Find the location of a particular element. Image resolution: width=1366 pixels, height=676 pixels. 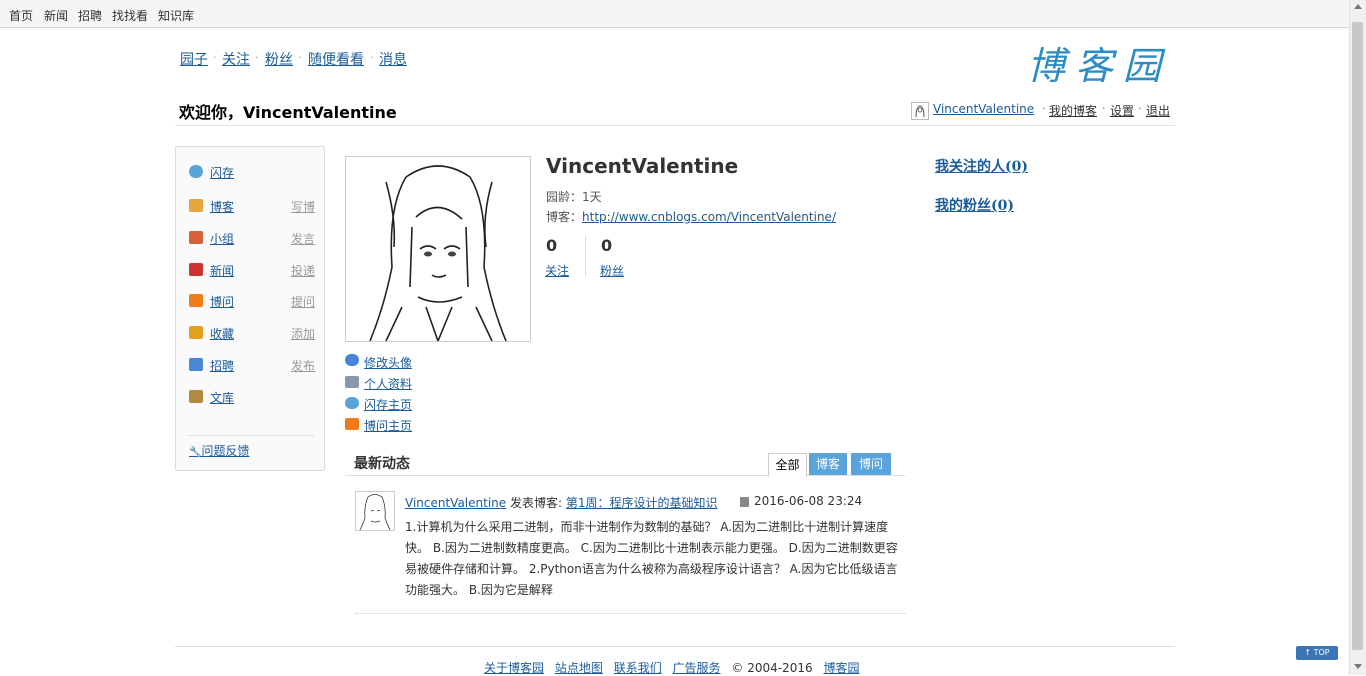

sidebar-item-news: 新闻 投递 is located at coordinates (250, 270).